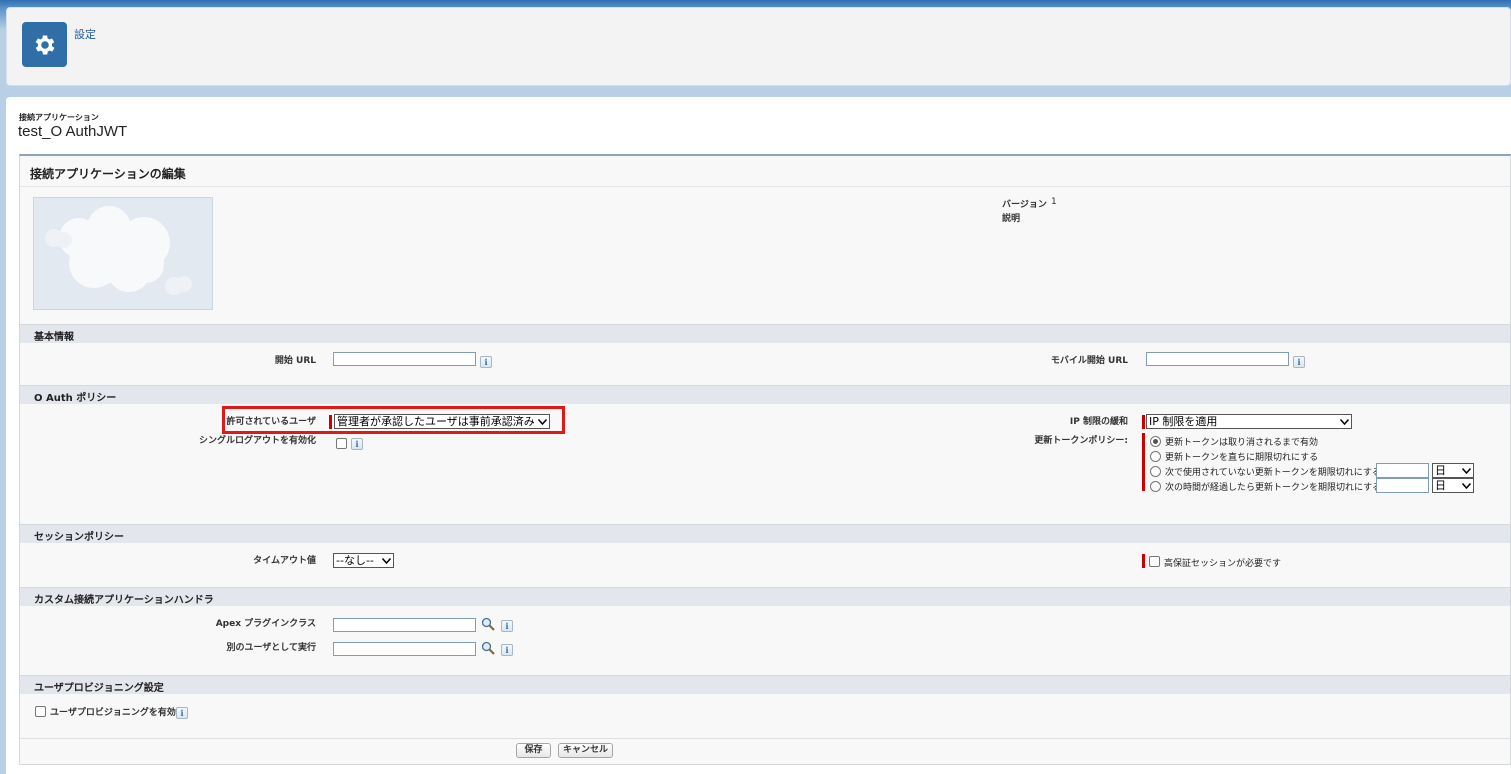 The image size is (1511, 774). I want to click on timeout-value: --なし--, so click(355, 560).